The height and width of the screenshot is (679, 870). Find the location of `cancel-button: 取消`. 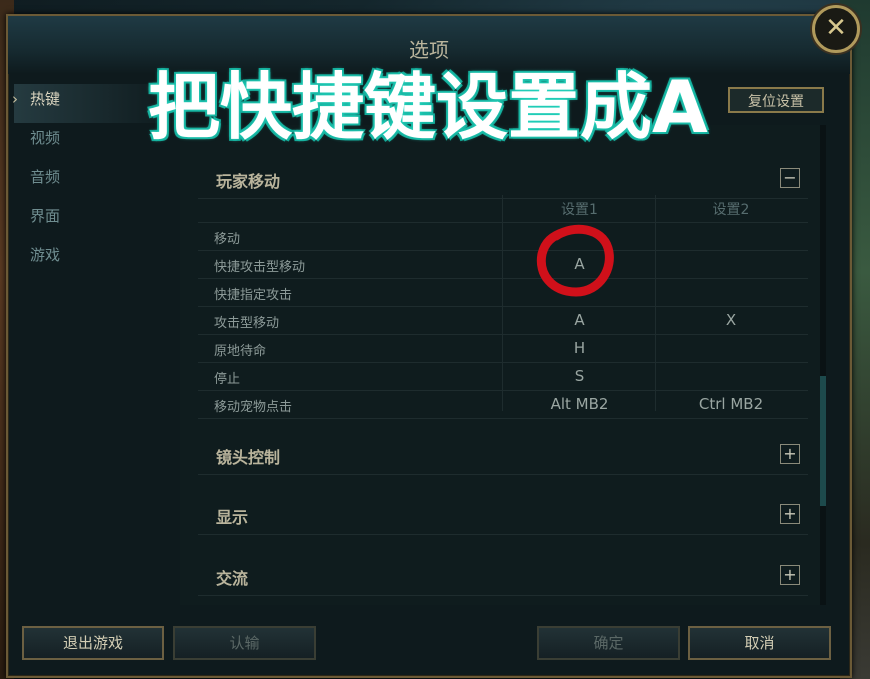

cancel-button: 取消 is located at coordinates (759, 643).